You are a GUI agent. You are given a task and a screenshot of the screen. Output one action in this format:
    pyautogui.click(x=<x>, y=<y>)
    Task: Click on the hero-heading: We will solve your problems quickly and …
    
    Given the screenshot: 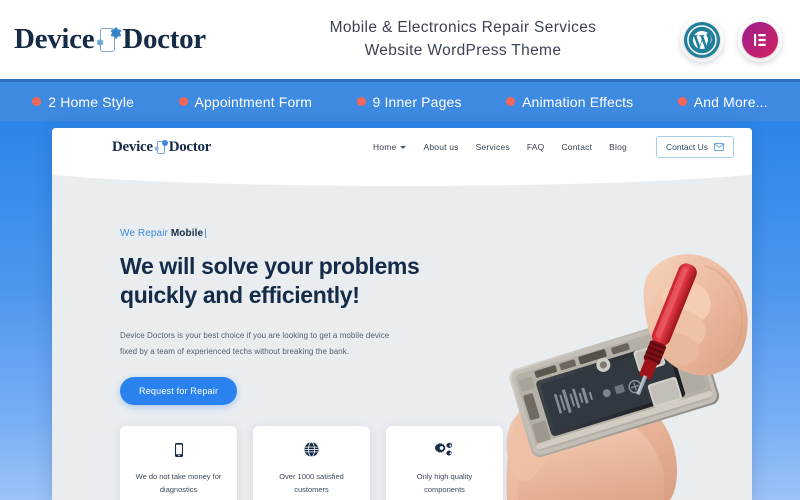 What is the action you would take?
    pyautogui.click(x=285, y=281)
    